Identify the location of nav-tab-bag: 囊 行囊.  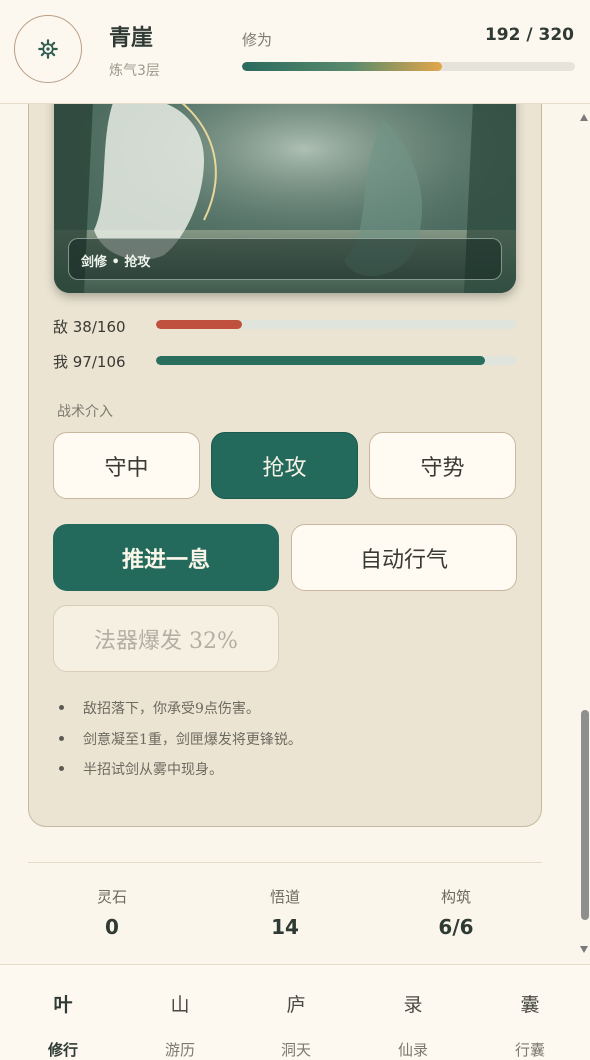
(530, 1012).